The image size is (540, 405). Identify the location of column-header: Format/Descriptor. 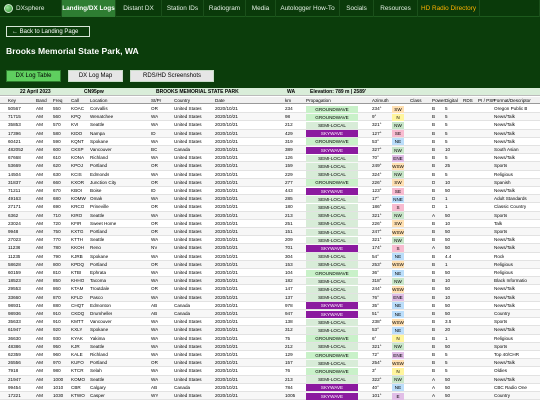
(512, 100).